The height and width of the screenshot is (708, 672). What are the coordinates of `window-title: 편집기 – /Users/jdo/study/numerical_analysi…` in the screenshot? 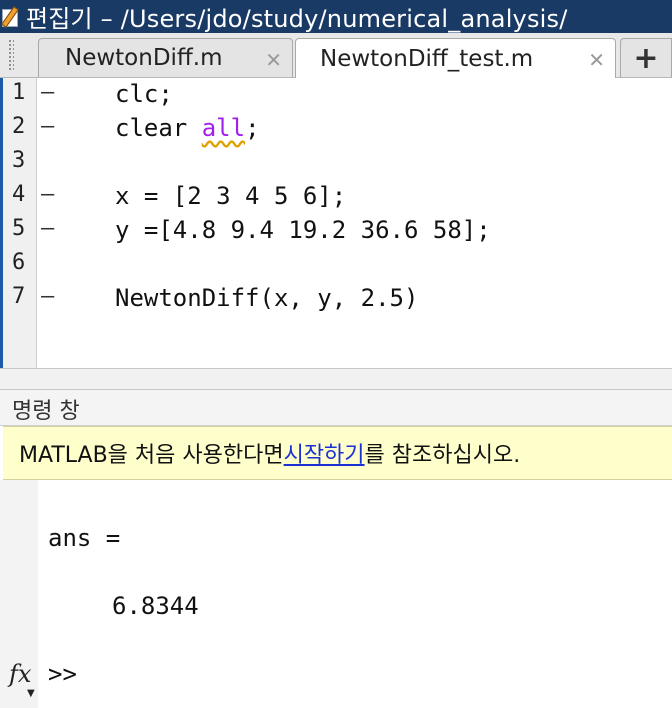 It's located at (297, 19).